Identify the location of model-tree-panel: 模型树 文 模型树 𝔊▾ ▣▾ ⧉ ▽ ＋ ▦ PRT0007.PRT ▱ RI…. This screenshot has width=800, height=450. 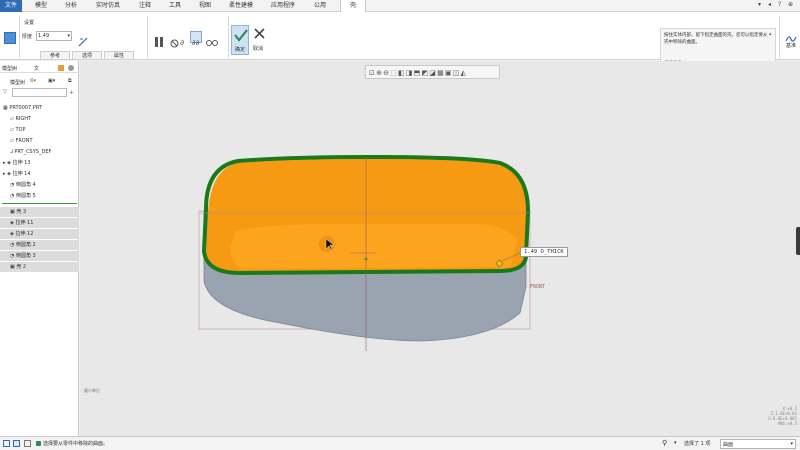
(39, 248).